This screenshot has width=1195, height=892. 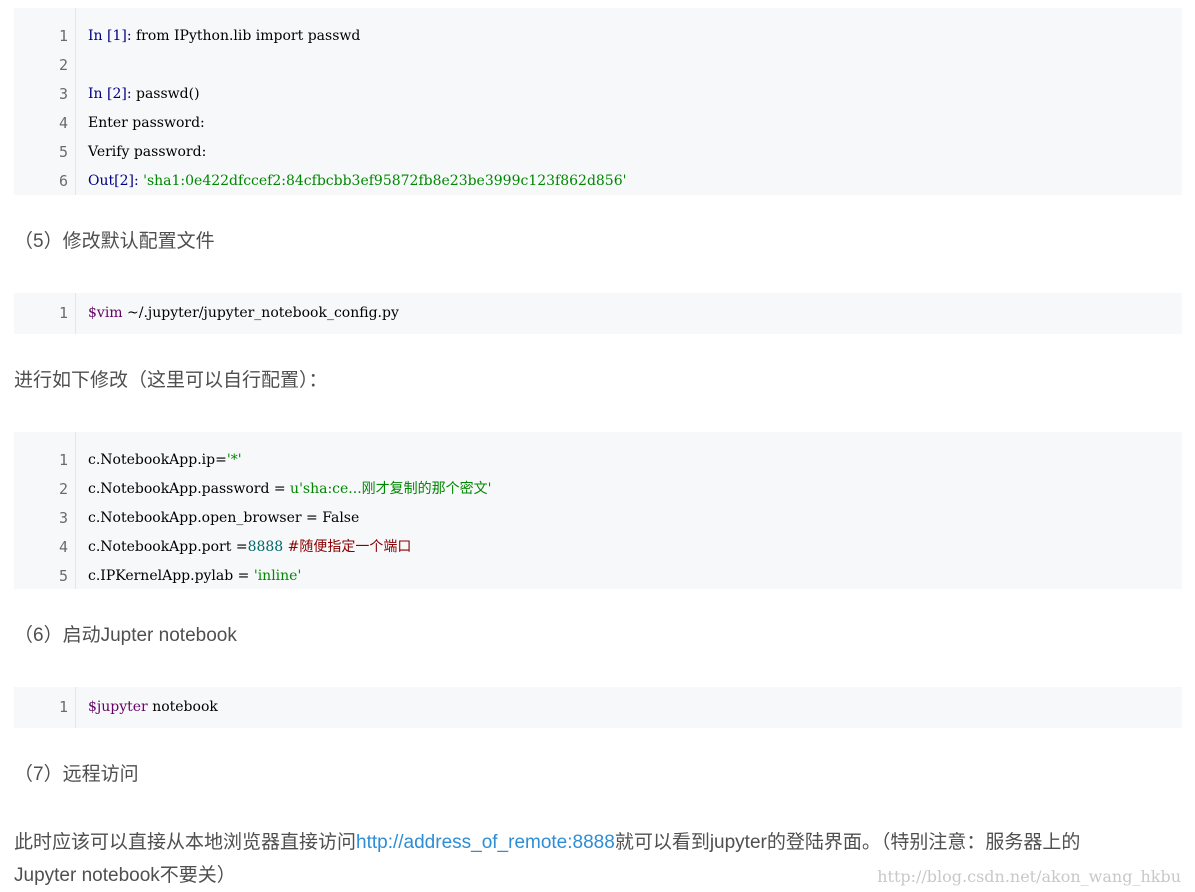 I want to click on code-line: c.NotebookApp.port =8888 #随便指定一个端口, so click(x=250, y=547).